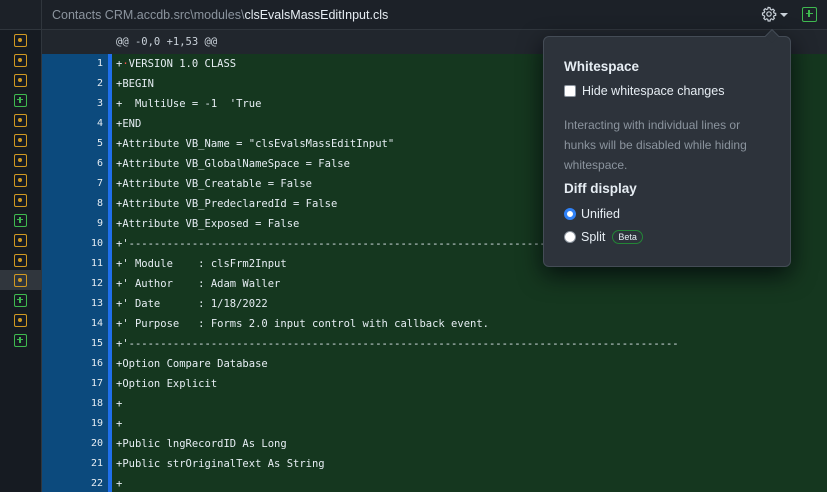  Describe the element at coordinates (91, 64) in the screenshot. I see `line-number: 1` at that location.